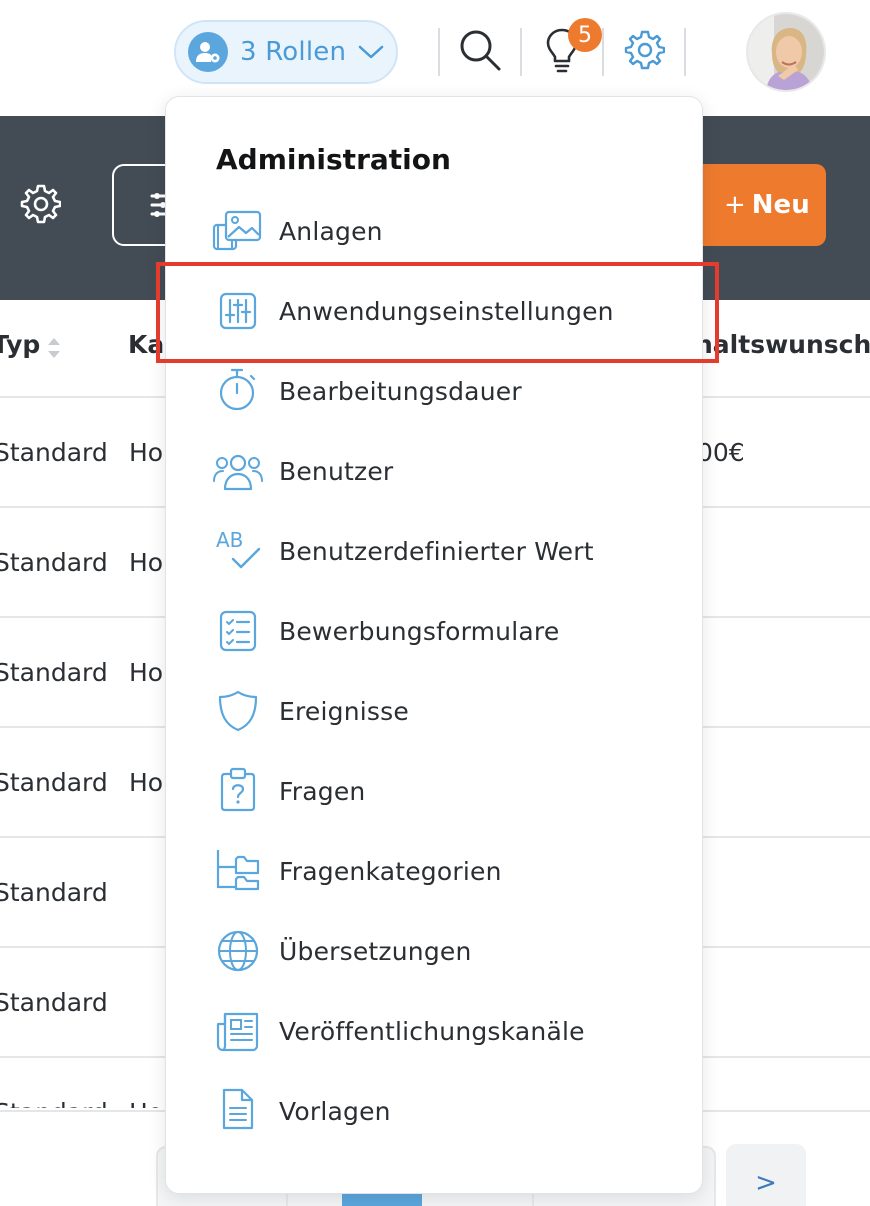  What do you see at coordinates (344, 711) in the screenshot?
I see `menu-item-label: Ereignisse` at bounding box center [344, 711].